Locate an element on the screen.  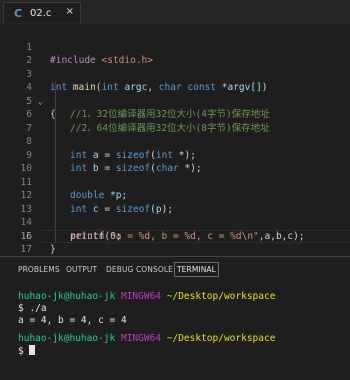
code-line: 12 int c = sizeof(p); is located at coordinates (175, 195).